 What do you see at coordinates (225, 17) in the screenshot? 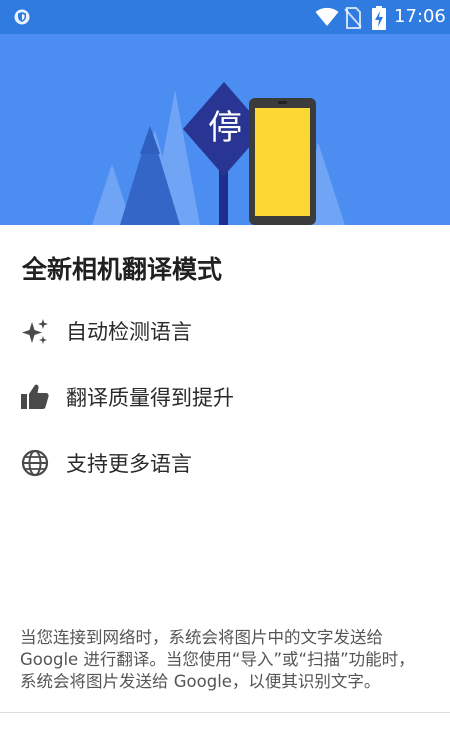
I see `status-bar: 17:06` at bounding box center [225, 17].